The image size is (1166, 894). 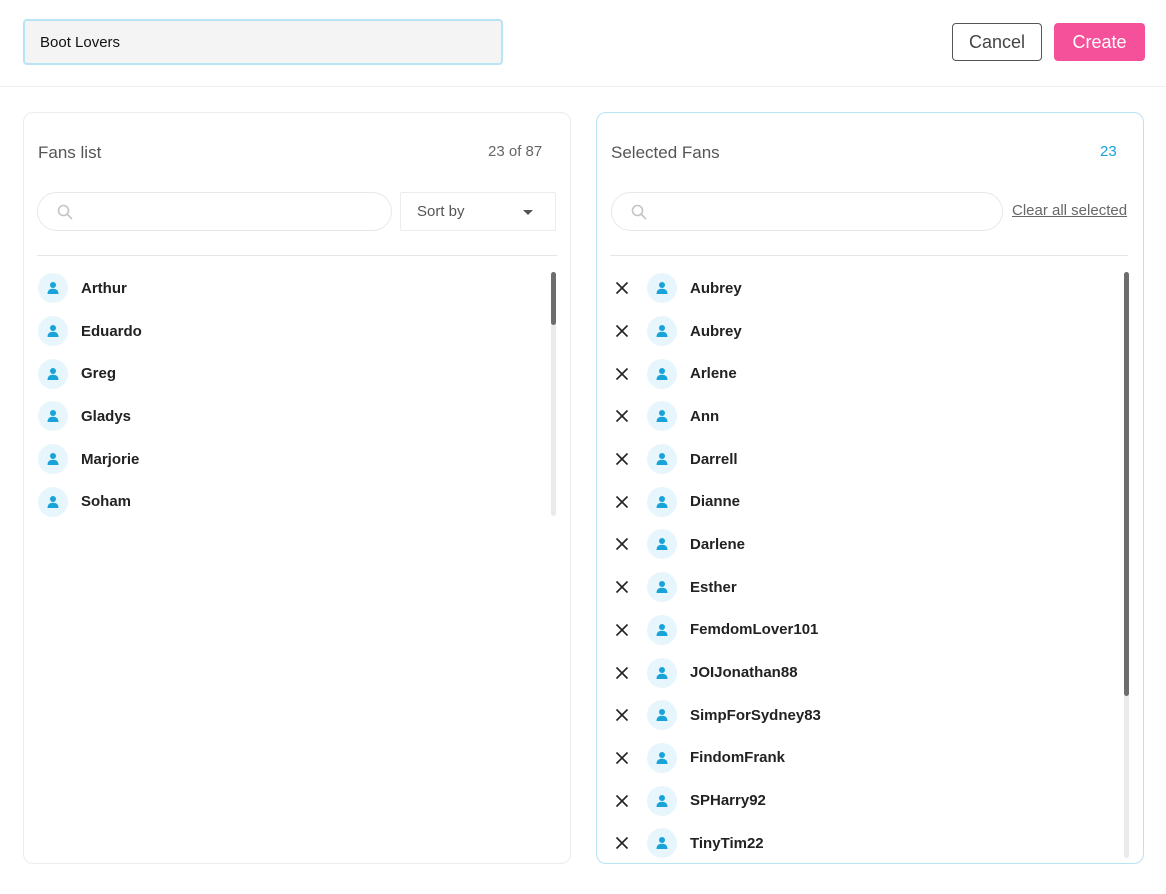 What do you see at coordinates (754, 630) in the screenshot?
I see `fan-name: FemdomLover101` at bounding box center [754, 630].